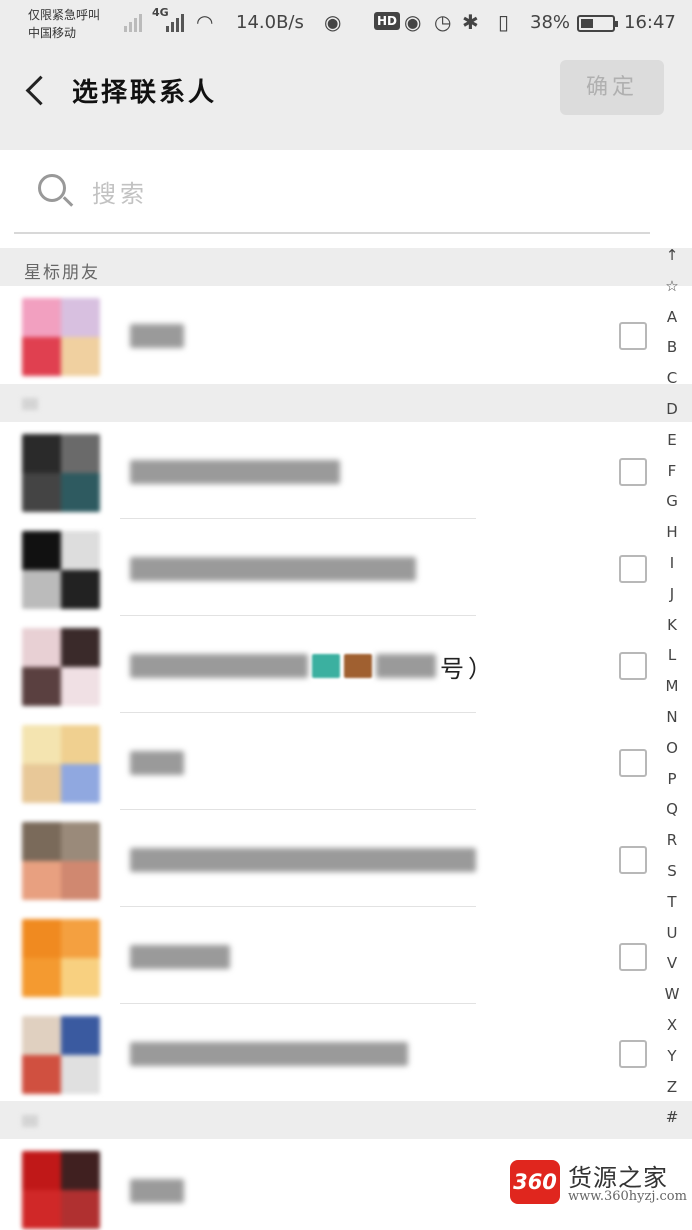 The height and width of the screenshot is (1230, 692). What do you see at coordinates (133, 22) in the screenshot?
I see `signal-1-icon` at bounding box center [133, 22].